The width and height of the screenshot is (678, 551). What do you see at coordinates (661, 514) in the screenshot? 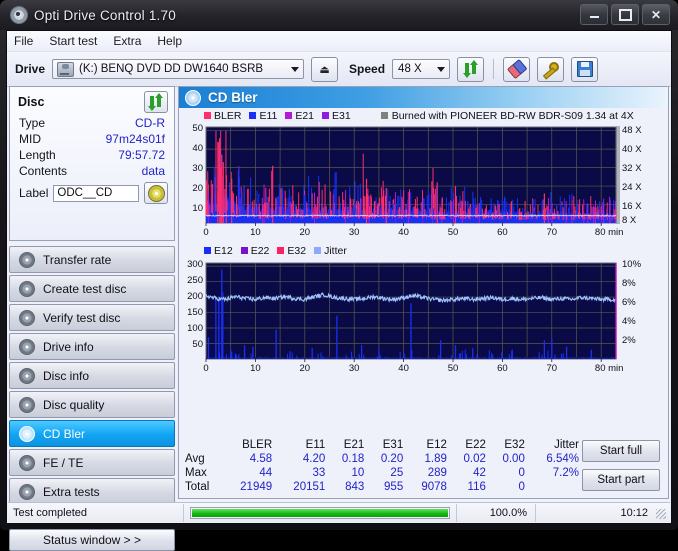
I see `resize-grip` at bounding box center [661, 514].